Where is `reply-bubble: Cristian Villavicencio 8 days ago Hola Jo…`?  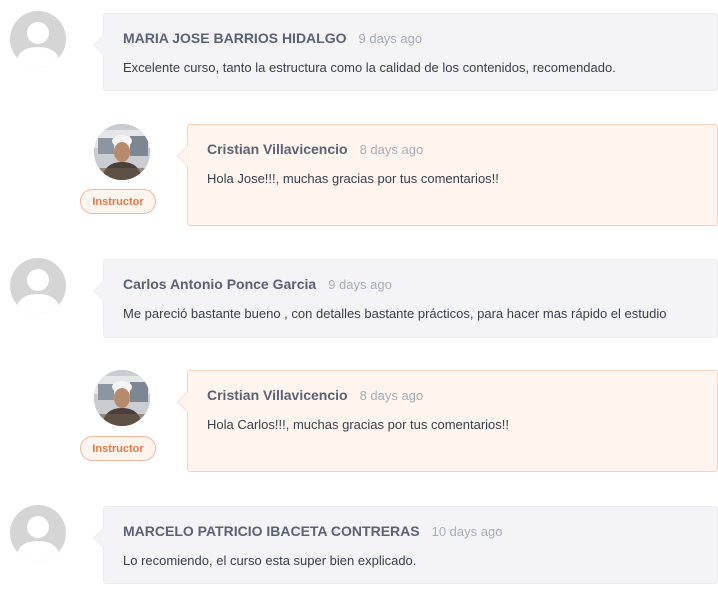
reply-bubble: Cristian Villavicencio 8 days ago Hola Jo… is located at coordinates (447, 175).